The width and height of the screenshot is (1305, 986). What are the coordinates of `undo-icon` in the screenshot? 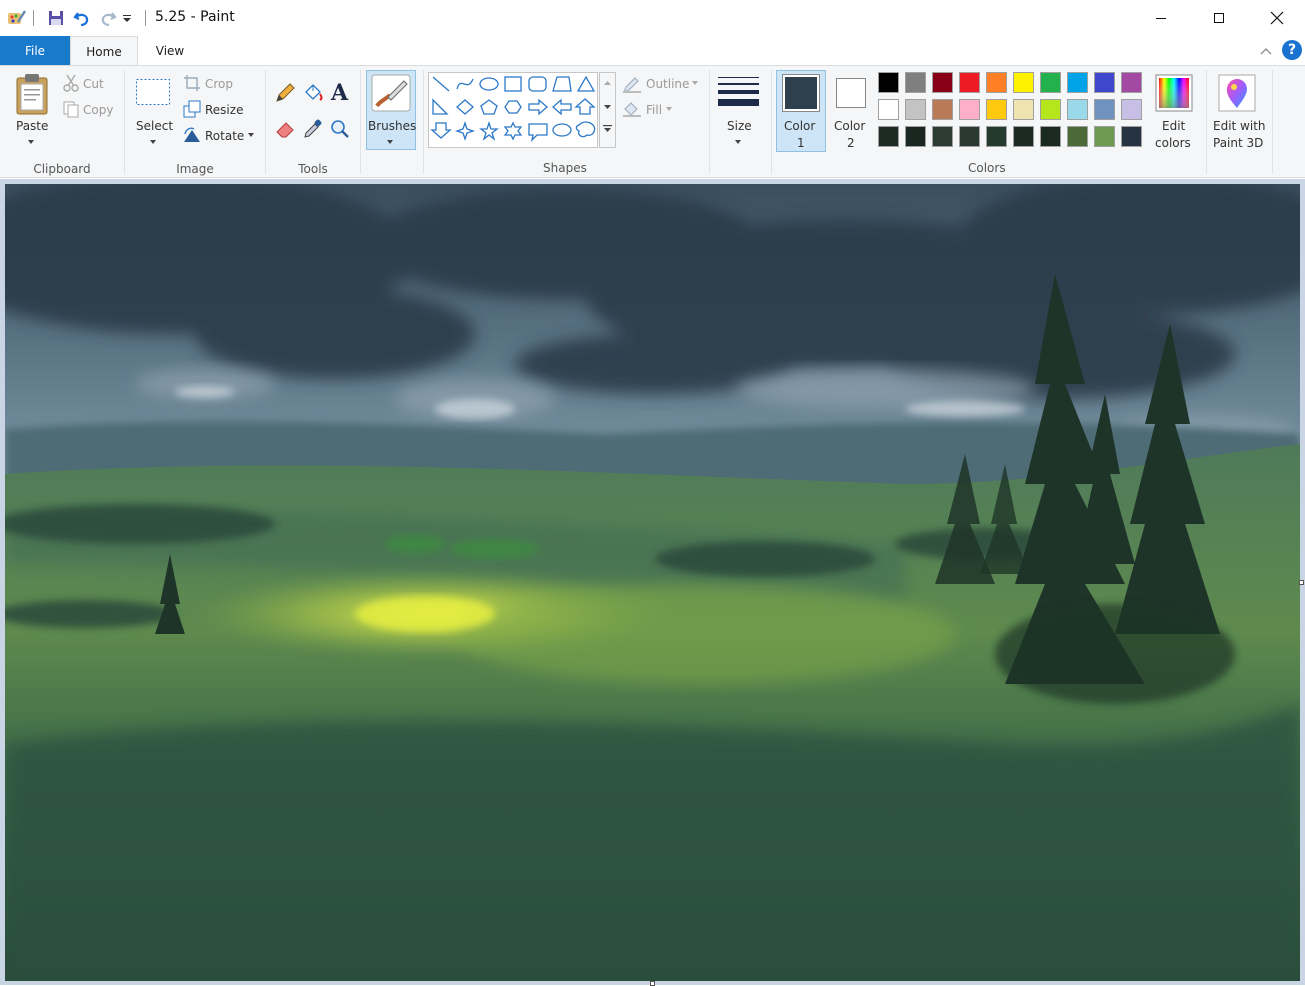 It's located at (82, 18).